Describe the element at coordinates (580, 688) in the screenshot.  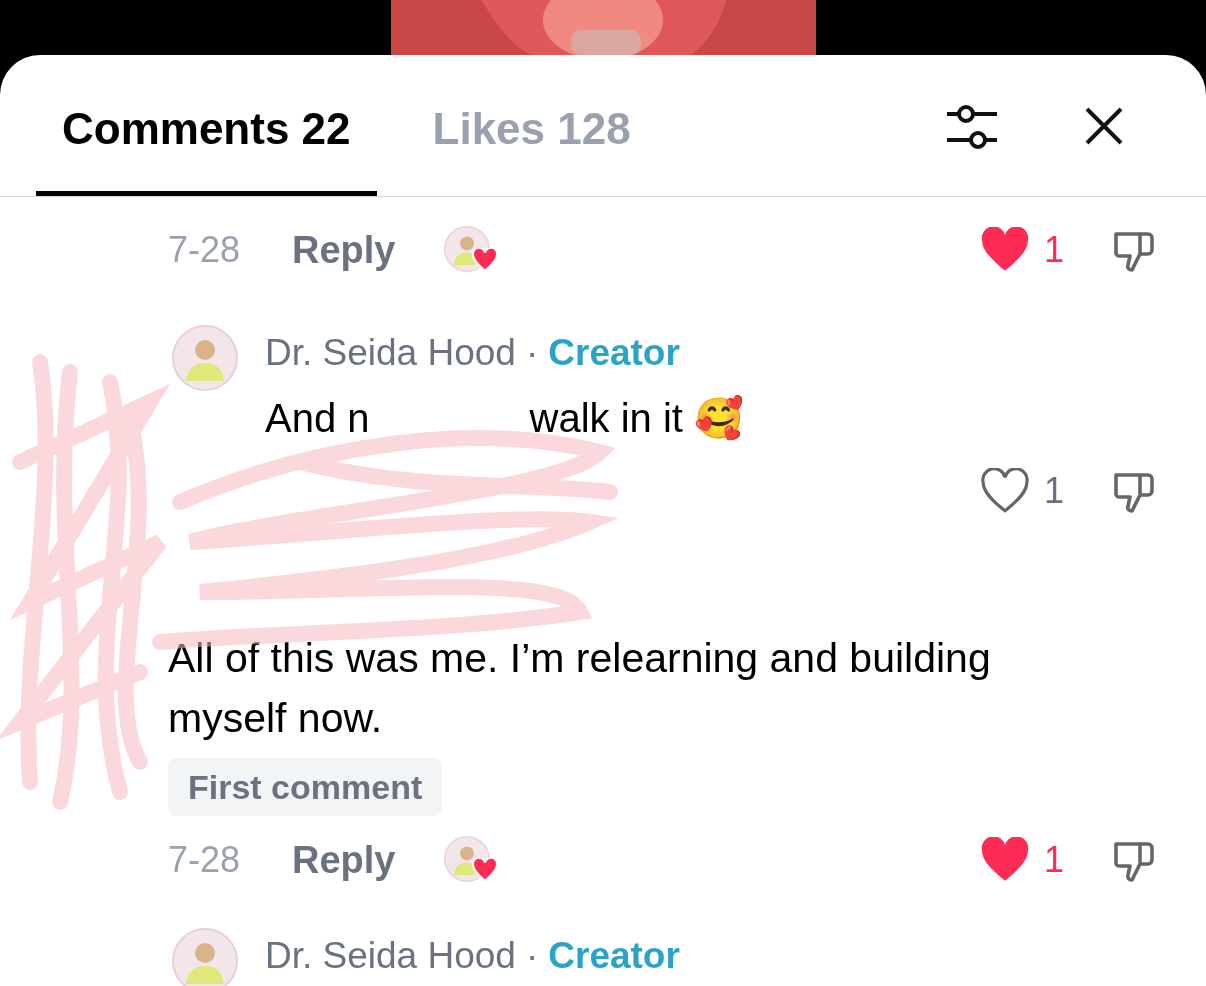
I see `comment-text: All of this was me. I’m relearning and building myself now.` at that location.